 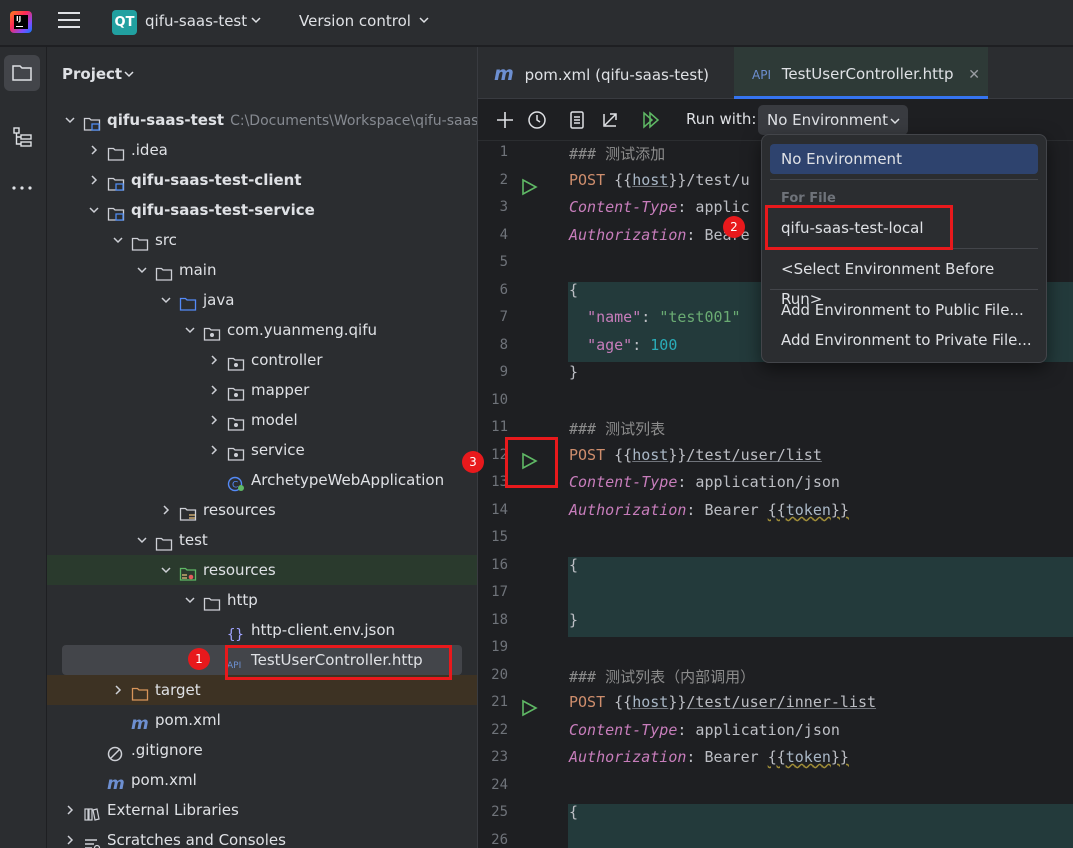 What do you see at coordinates (662, 677) in the screenshot?
I see `code-comment: ### 测试列表（内部调用）` at bounding box center [662, 677].